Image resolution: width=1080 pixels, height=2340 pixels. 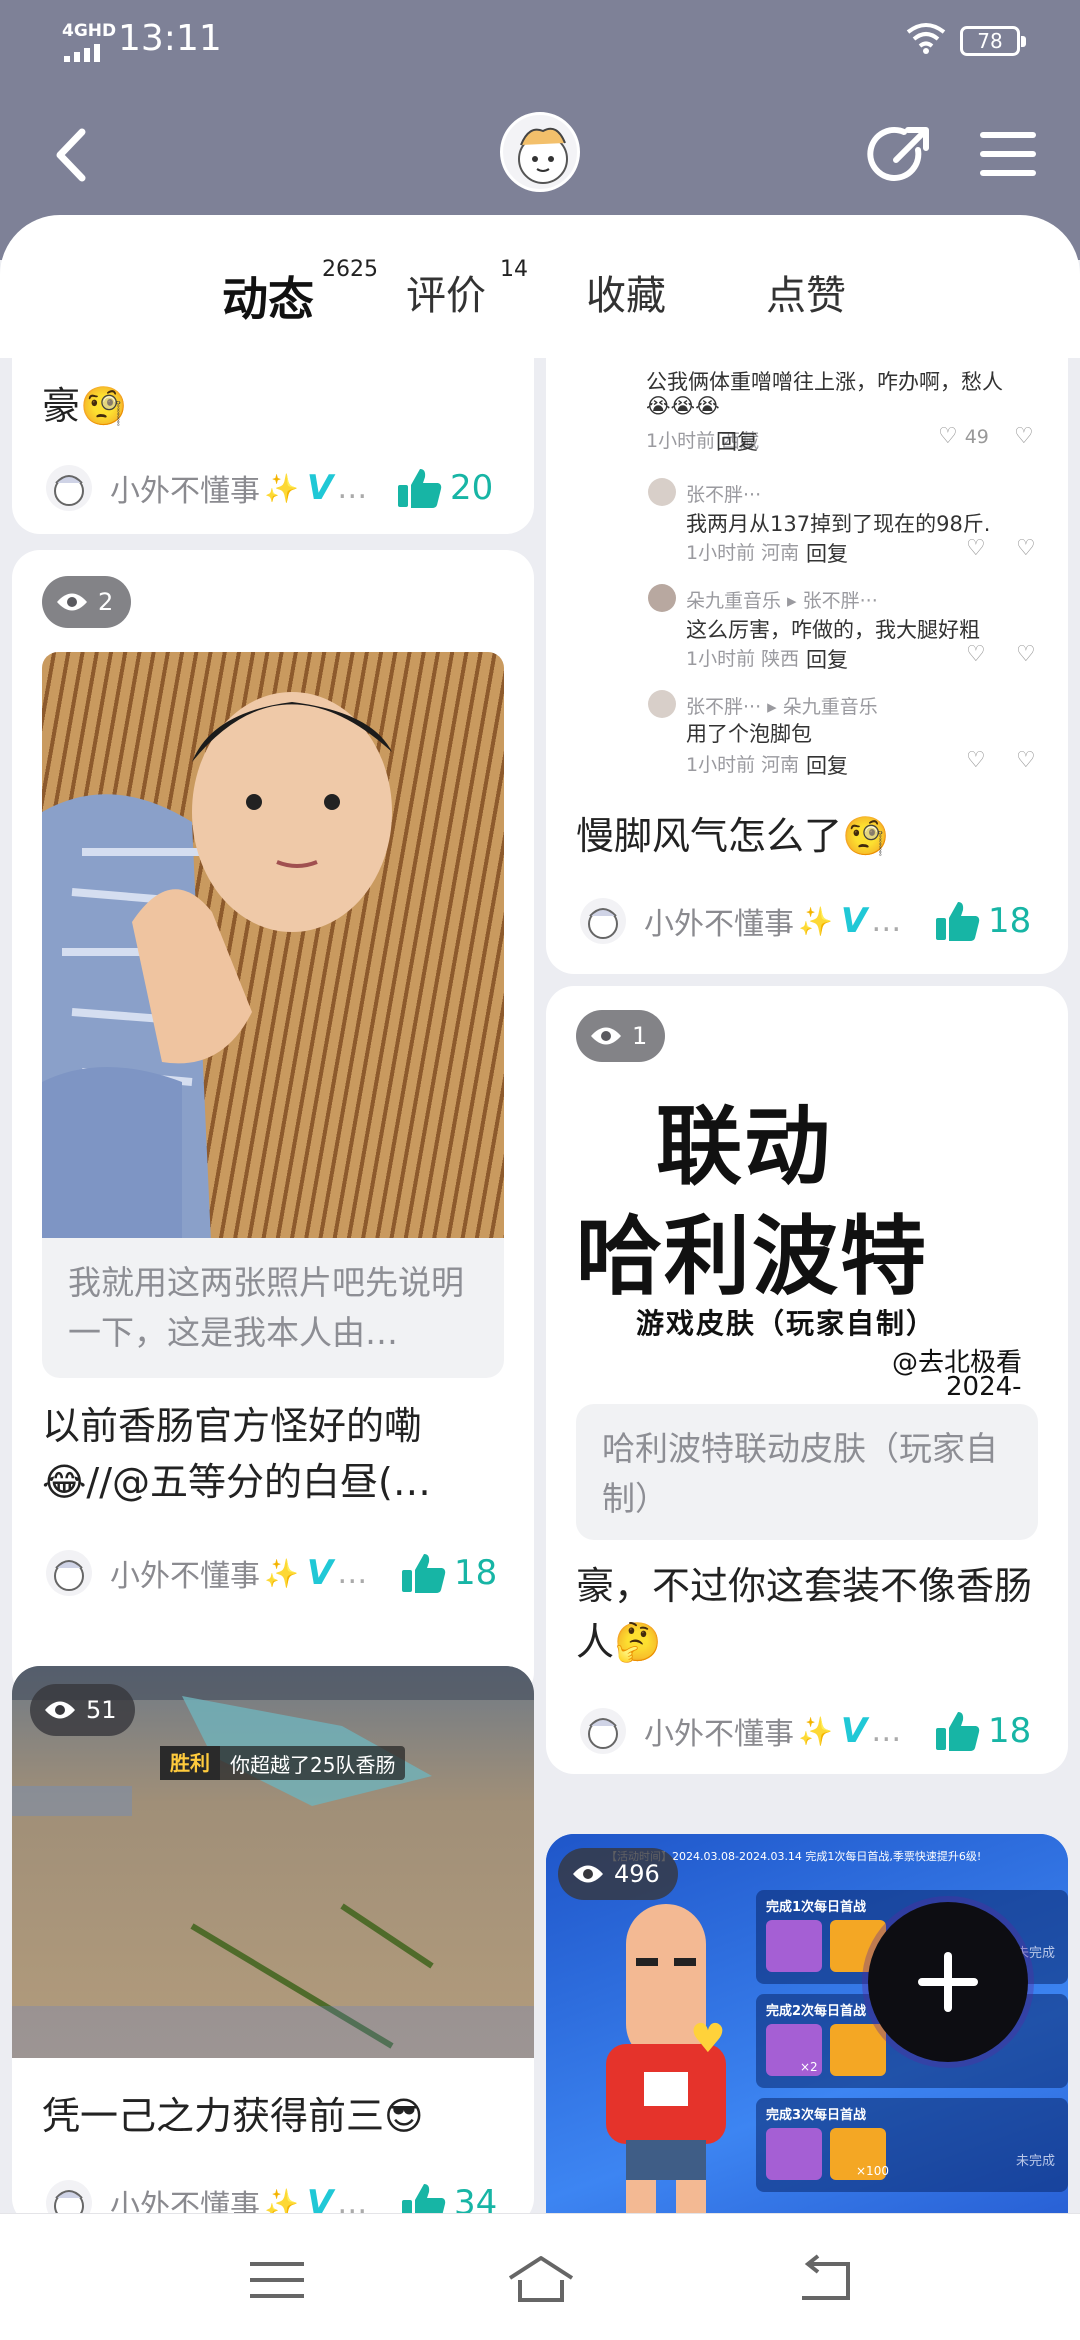 I want to click on post-title: 凭一己之力获得前三😎, so click(x=233, y=2116).